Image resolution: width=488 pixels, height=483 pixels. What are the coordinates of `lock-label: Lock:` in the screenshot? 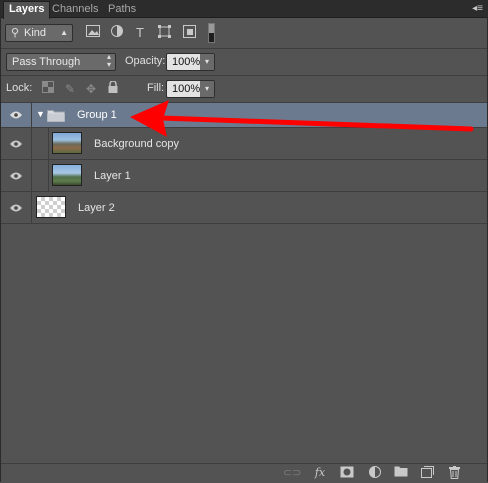 It's located at (19, 88).